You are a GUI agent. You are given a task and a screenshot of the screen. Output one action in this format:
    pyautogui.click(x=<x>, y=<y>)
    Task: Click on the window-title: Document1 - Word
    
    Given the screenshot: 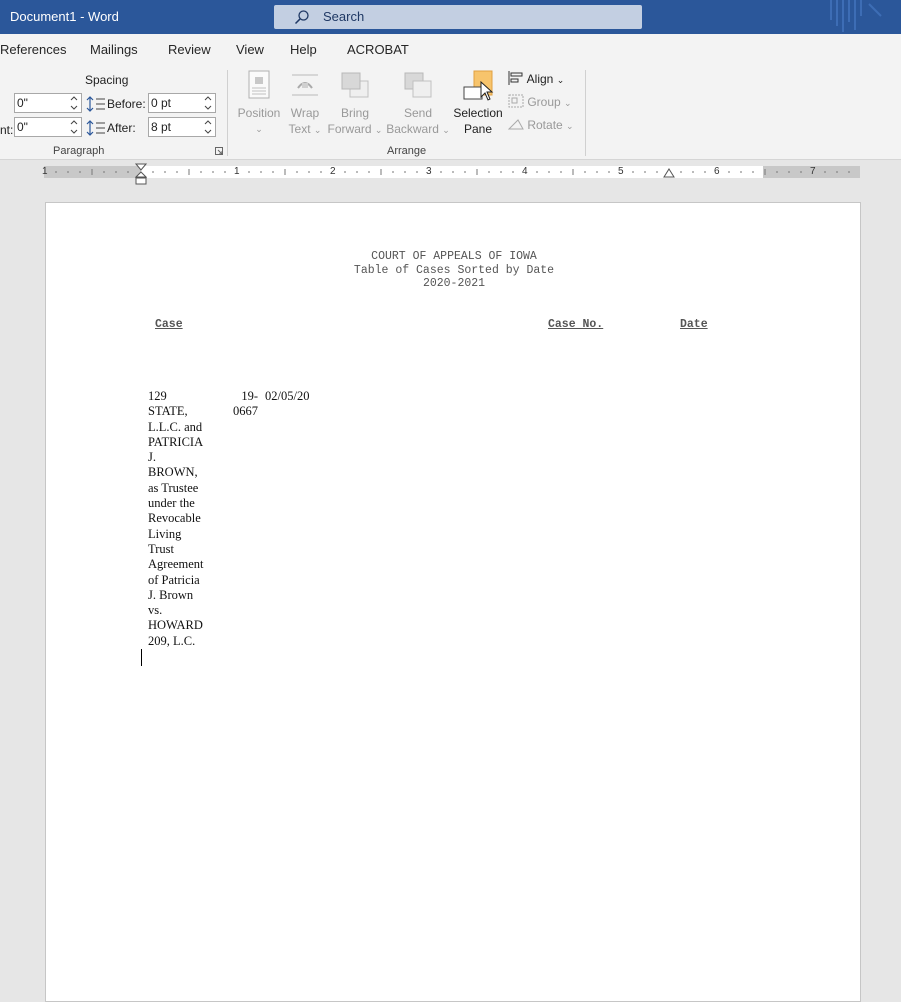 What is the action you would take?
    pyautogui.click(x=64, y=16)
    